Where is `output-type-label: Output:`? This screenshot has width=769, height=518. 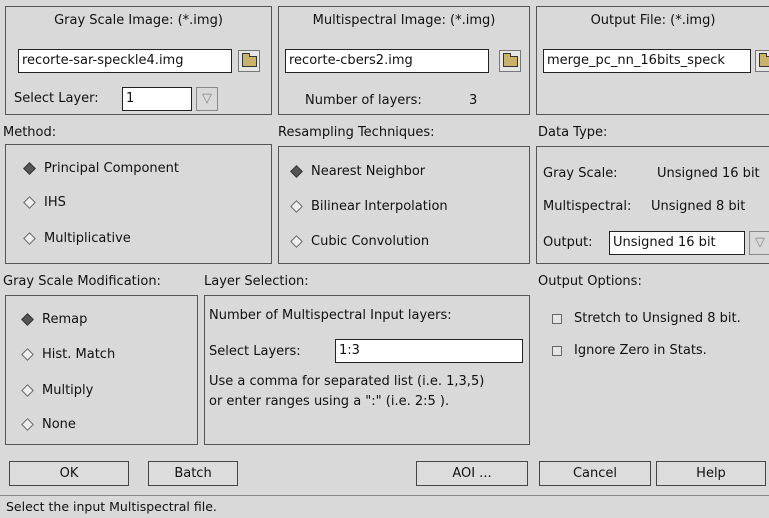
output-type-label: Output: is located at coordinates (568, 242).